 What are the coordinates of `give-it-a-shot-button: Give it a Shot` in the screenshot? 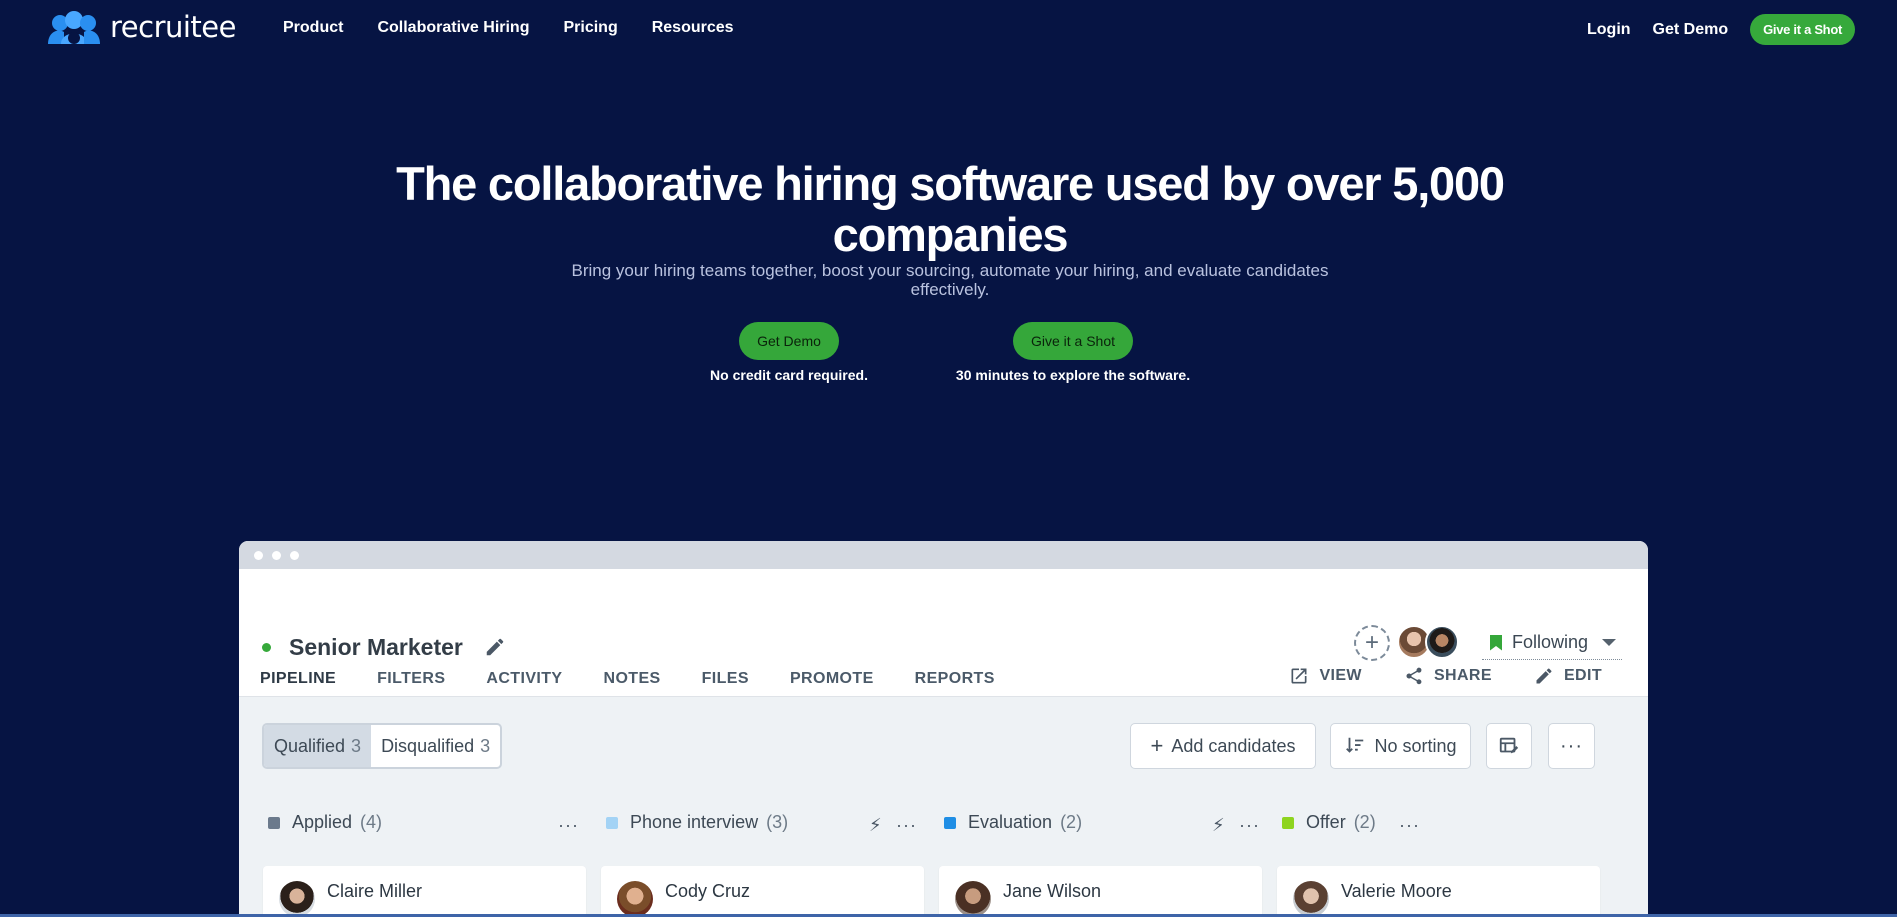 It's located at (1802, 29).